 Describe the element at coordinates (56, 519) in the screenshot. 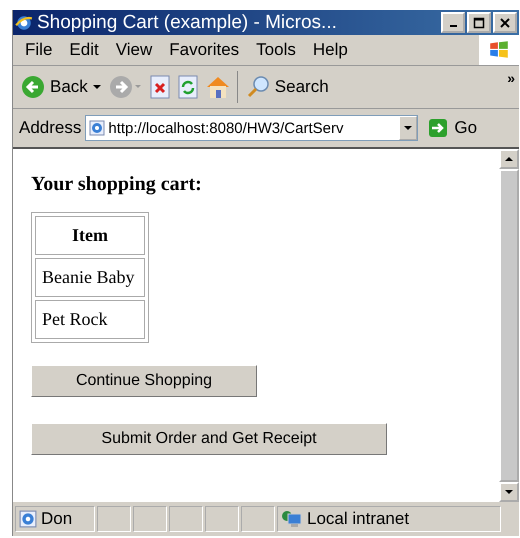

I see `status-text: Don` at that location.